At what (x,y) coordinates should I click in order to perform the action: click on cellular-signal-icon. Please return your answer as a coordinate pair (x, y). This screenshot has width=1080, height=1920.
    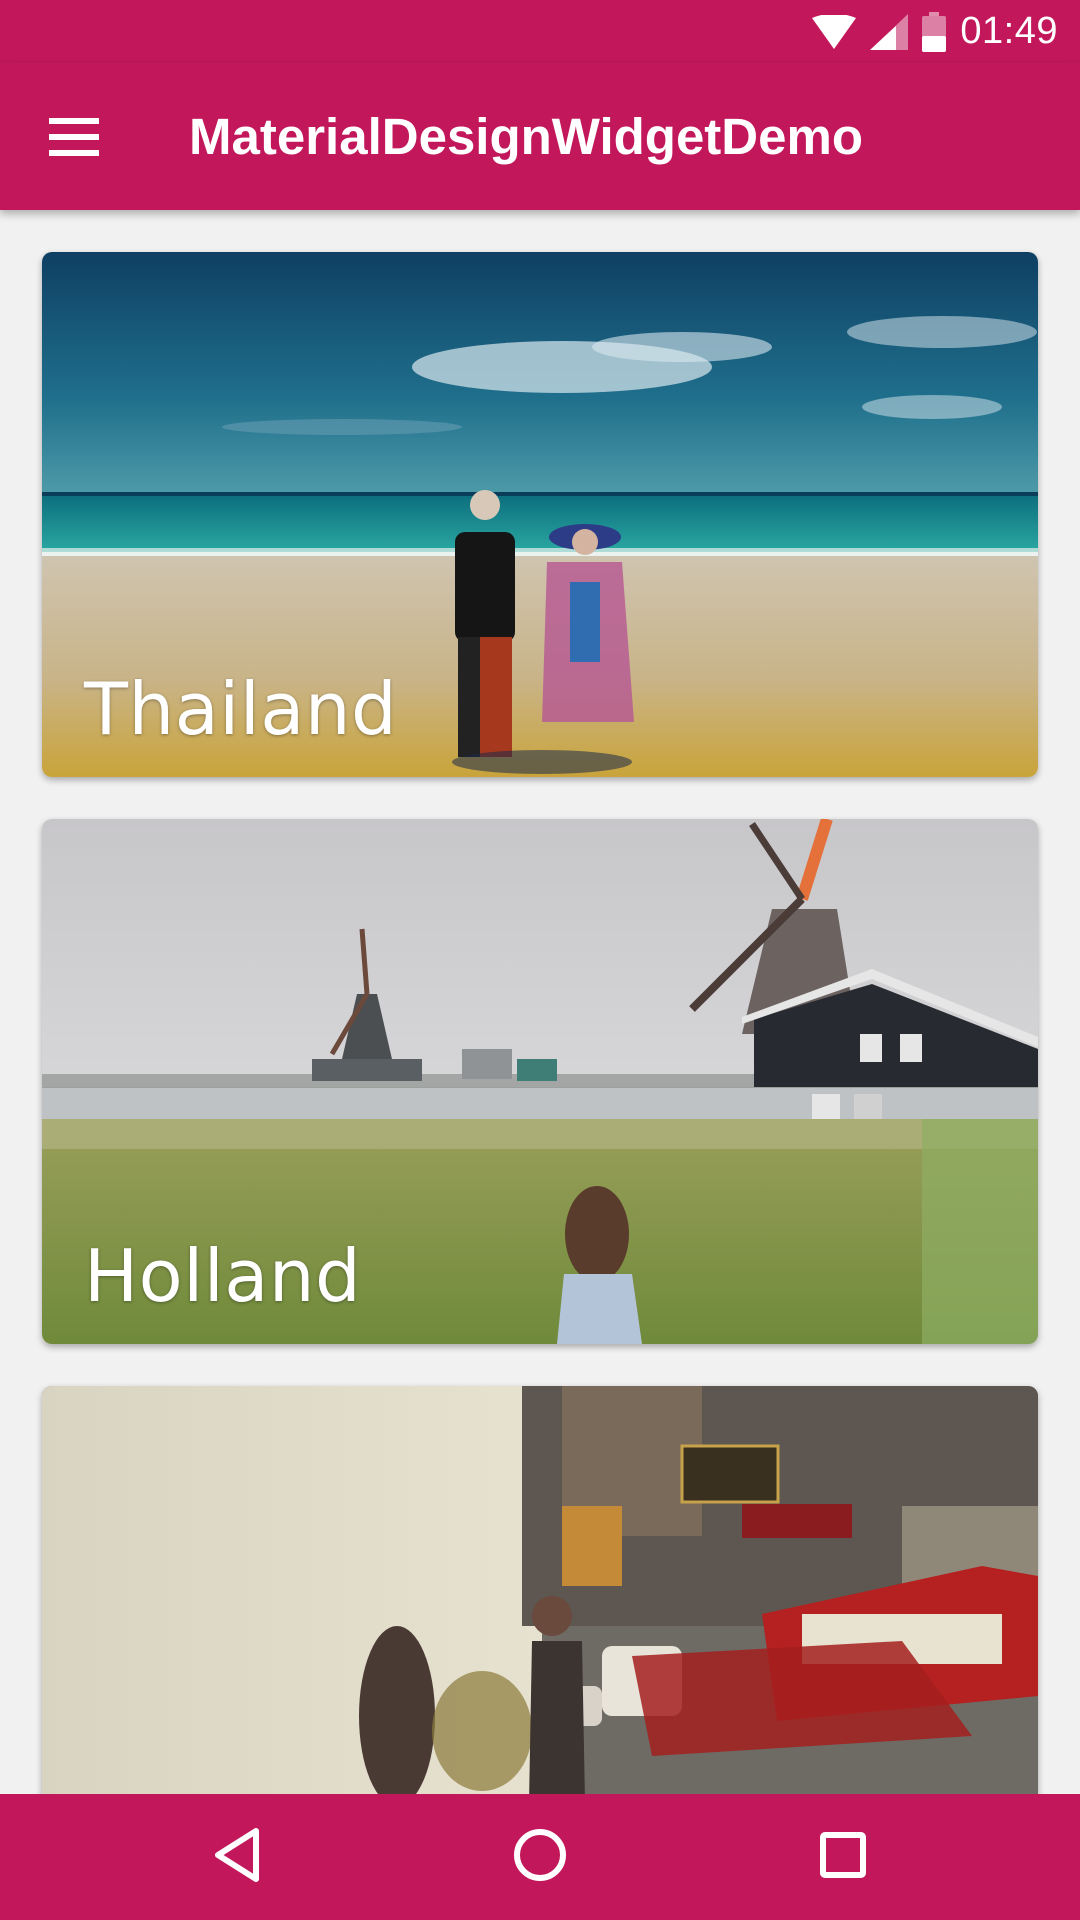
    Looking at the image, I should click on (889, 31).